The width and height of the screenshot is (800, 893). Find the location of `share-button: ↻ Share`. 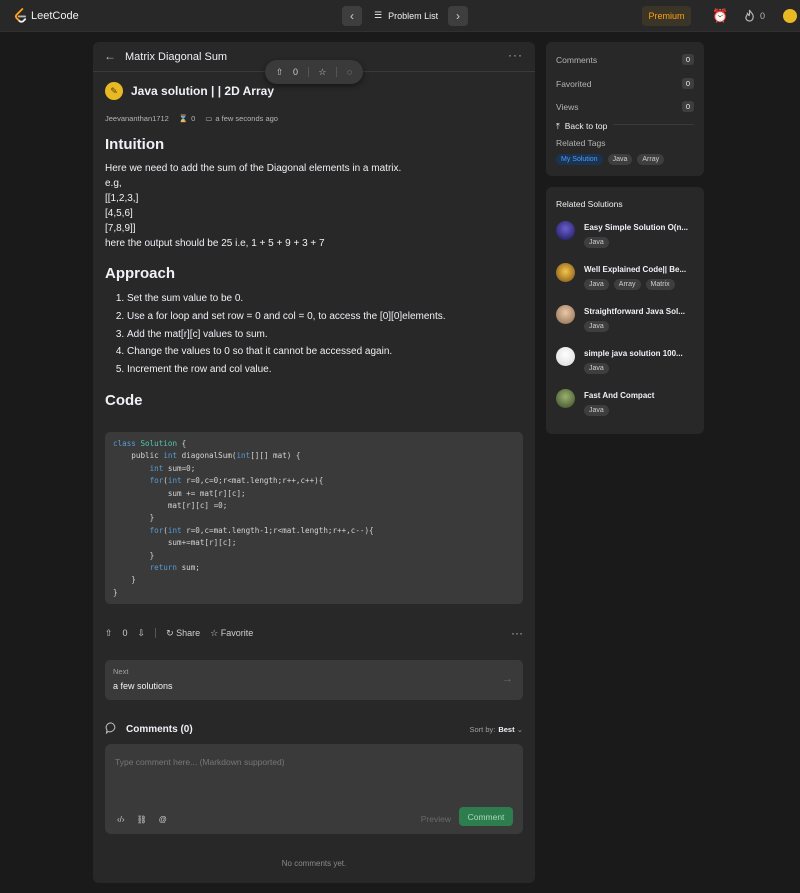

share-button: ↻ Share is located at coordinates (183, 633).